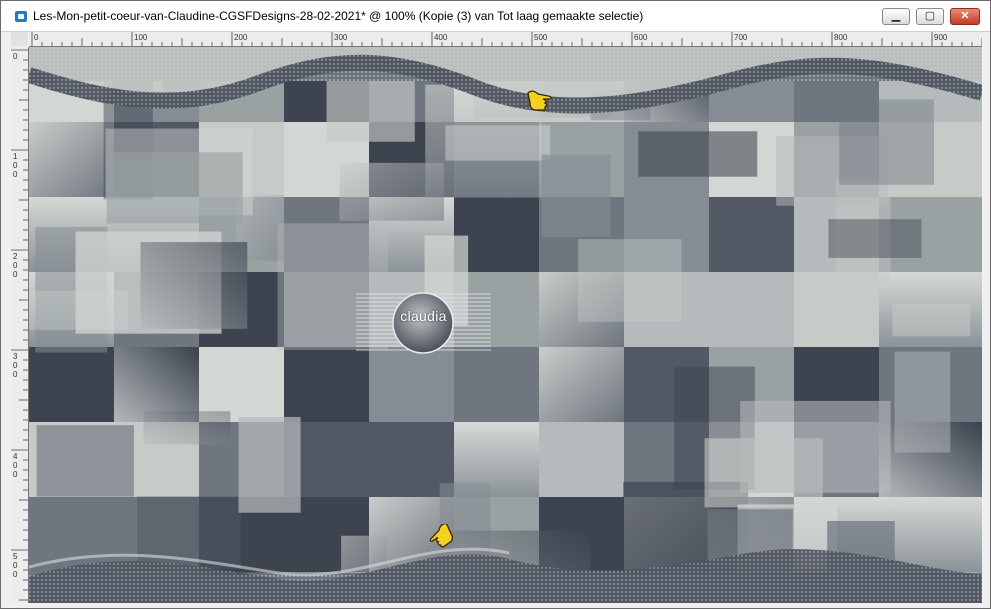  Describe the element at coordinates (21, 16) in the screenshot. I see `app-icon` at that location.